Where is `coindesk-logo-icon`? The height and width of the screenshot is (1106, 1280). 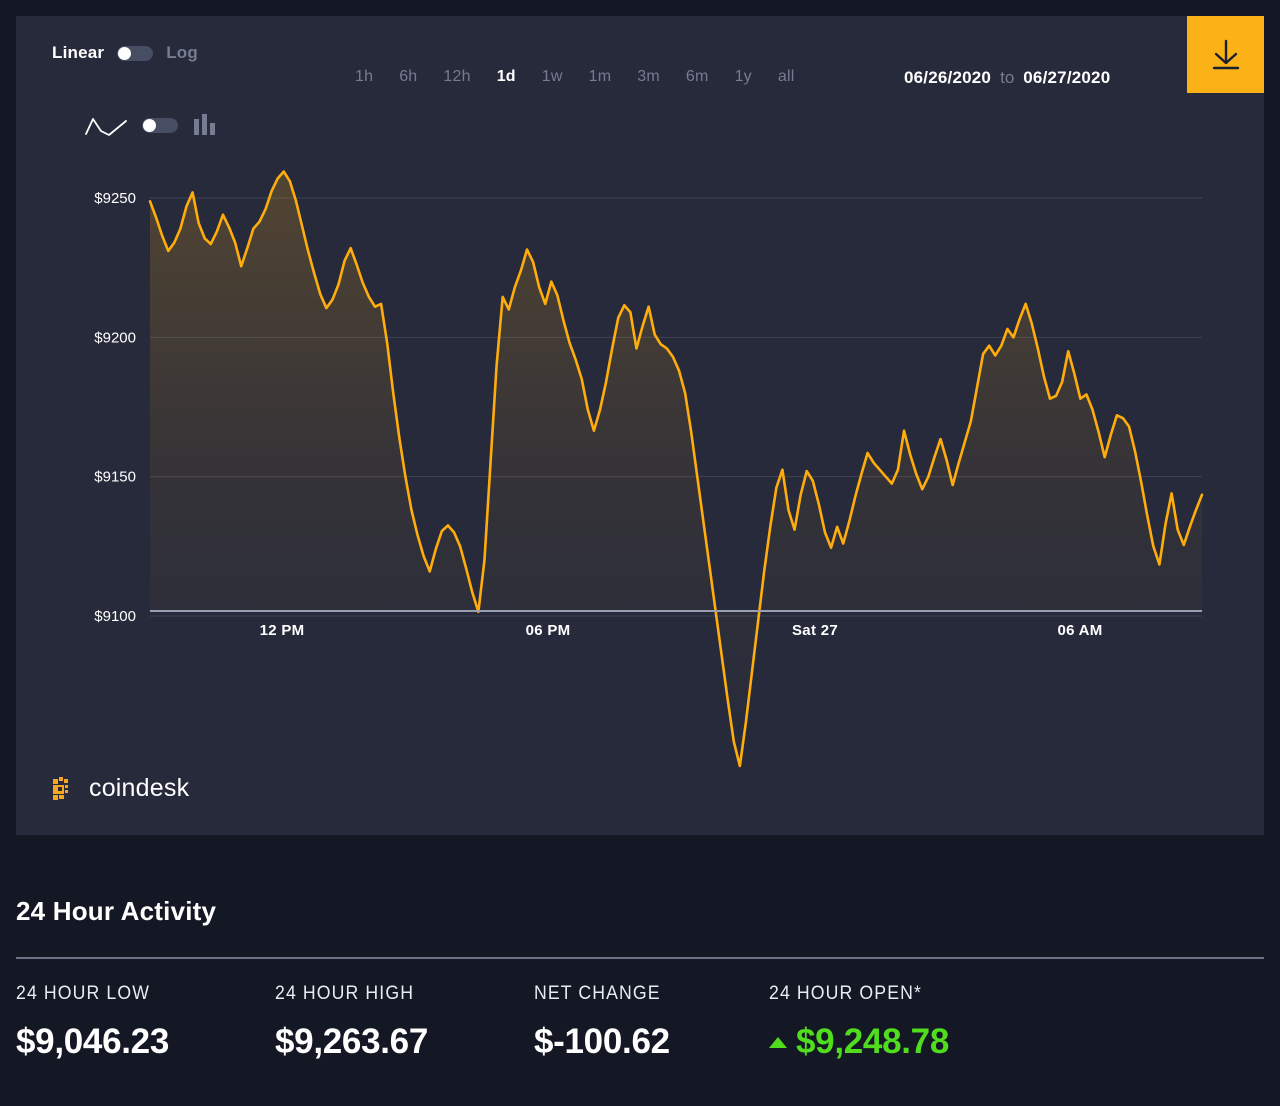
coindesk-logo-icon is located at coordinates (60, 788).